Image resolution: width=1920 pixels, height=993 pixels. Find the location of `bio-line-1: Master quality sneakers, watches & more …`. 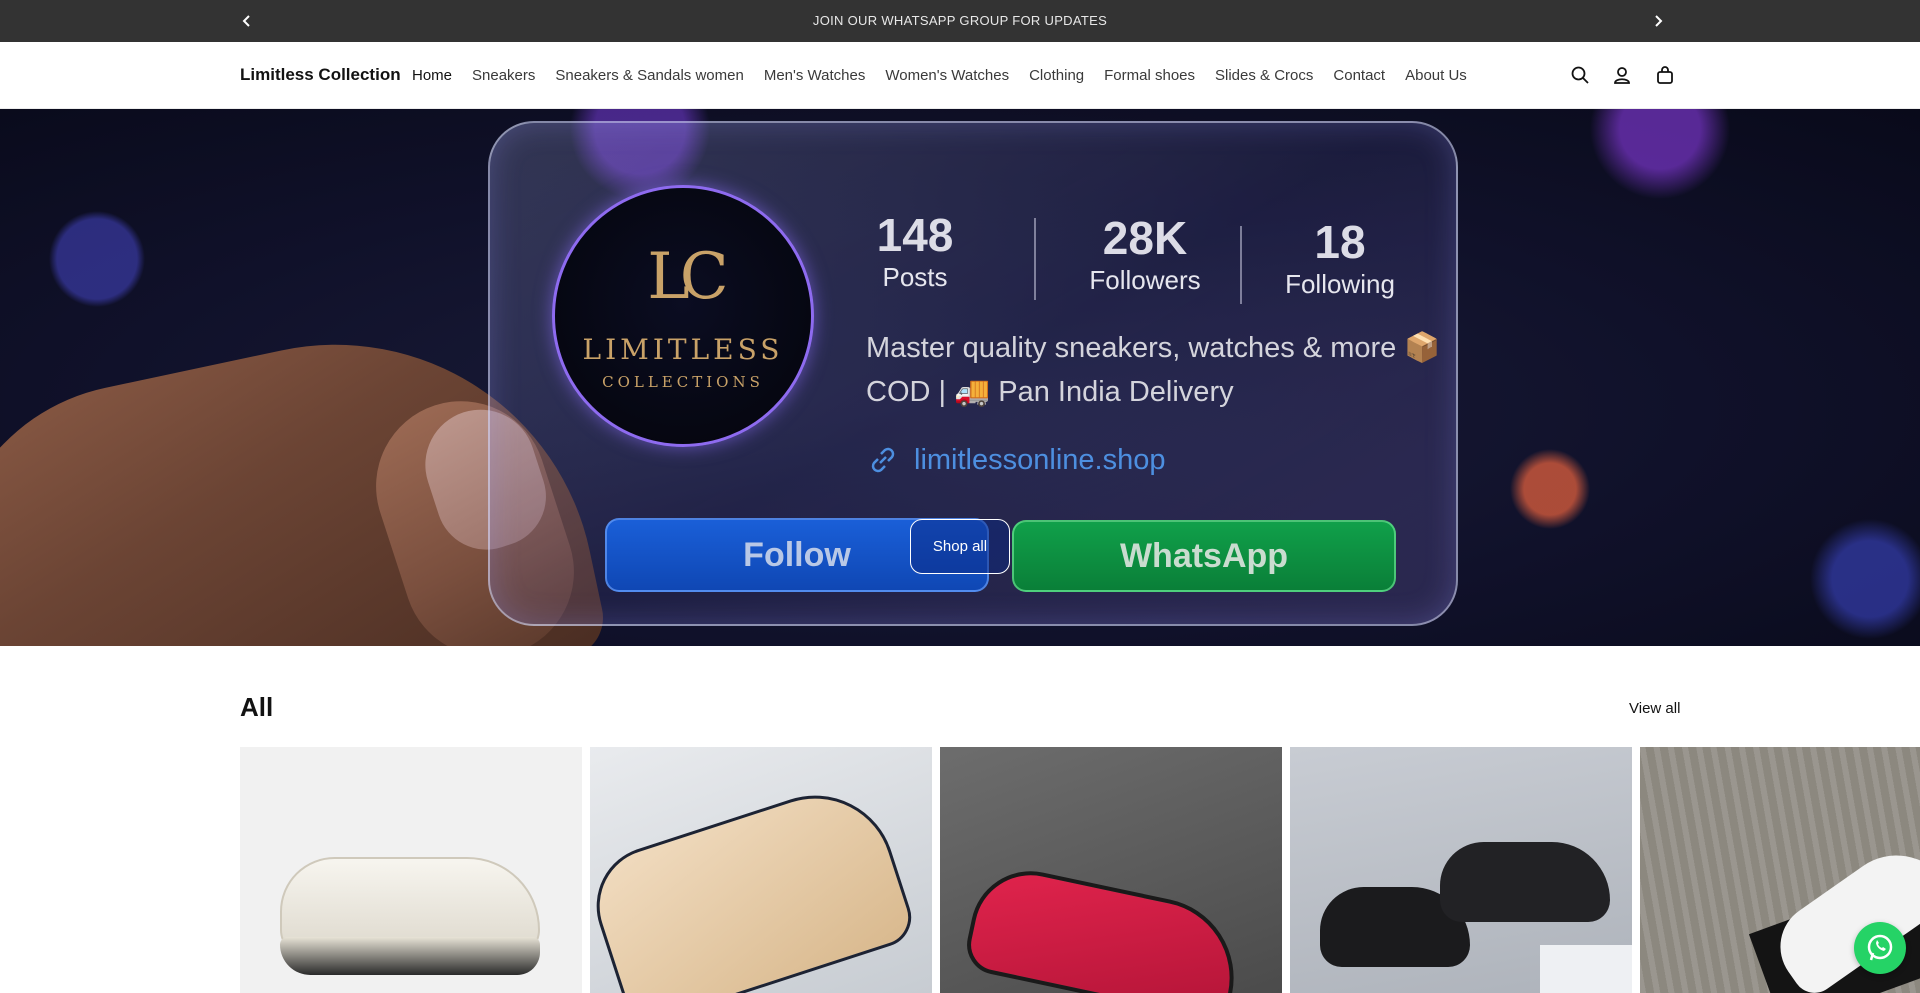

bio-line-1: Master quality sneakers, watches & more … is located at coordinates (1153, 348).